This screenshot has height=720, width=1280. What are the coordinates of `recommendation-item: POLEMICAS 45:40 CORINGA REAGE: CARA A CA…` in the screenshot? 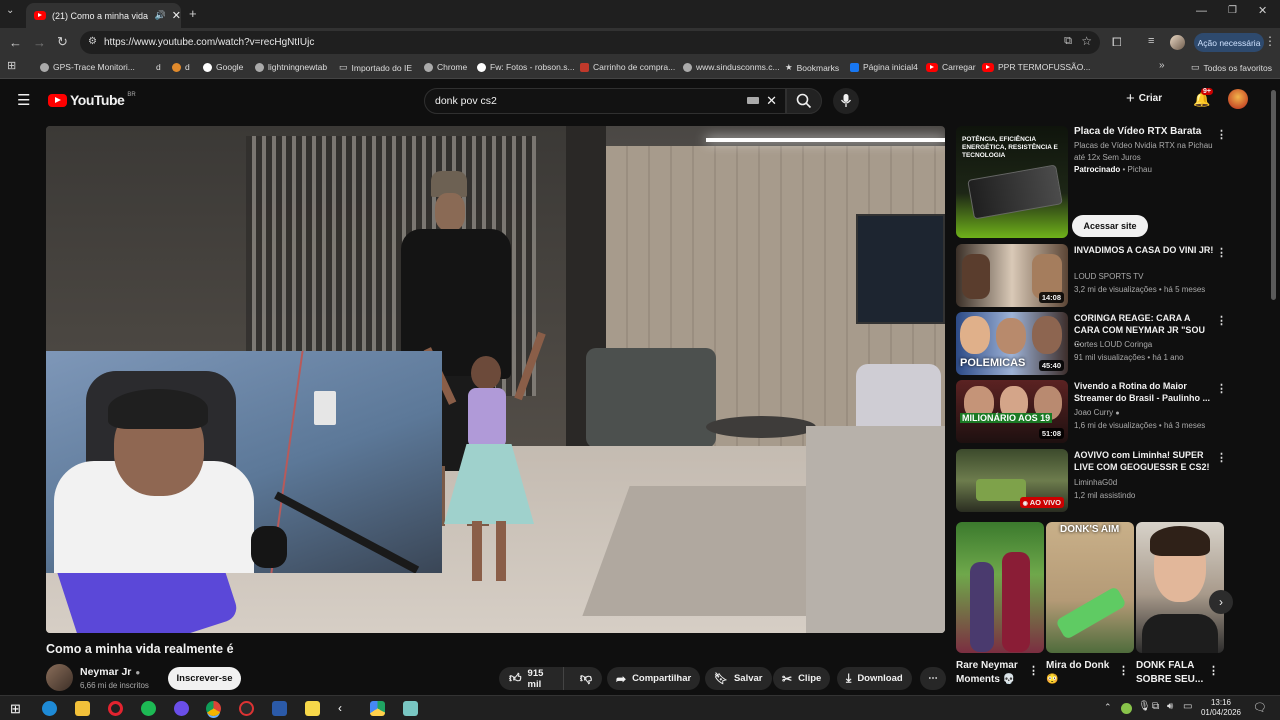 It's located at (1091, 343).